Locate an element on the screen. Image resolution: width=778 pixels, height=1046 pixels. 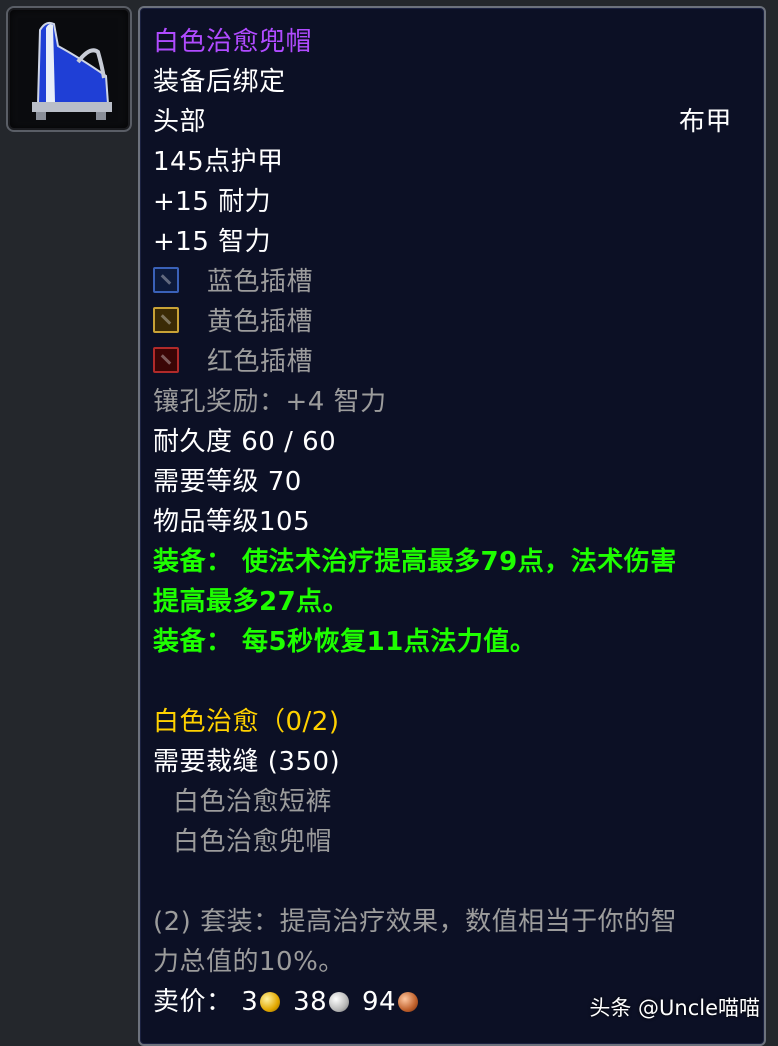
required-level: 需要等级 70 is located at coordinates (227, 482).